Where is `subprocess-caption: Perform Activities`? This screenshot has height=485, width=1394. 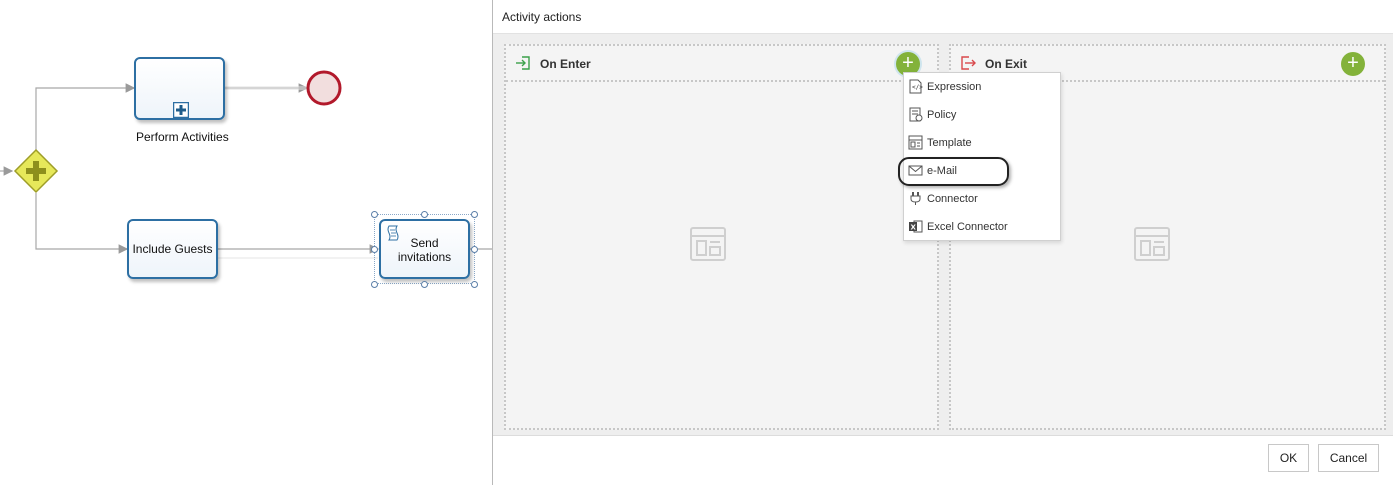
subprocess-caption: Perform Activities is located at coordinates (182, 137).